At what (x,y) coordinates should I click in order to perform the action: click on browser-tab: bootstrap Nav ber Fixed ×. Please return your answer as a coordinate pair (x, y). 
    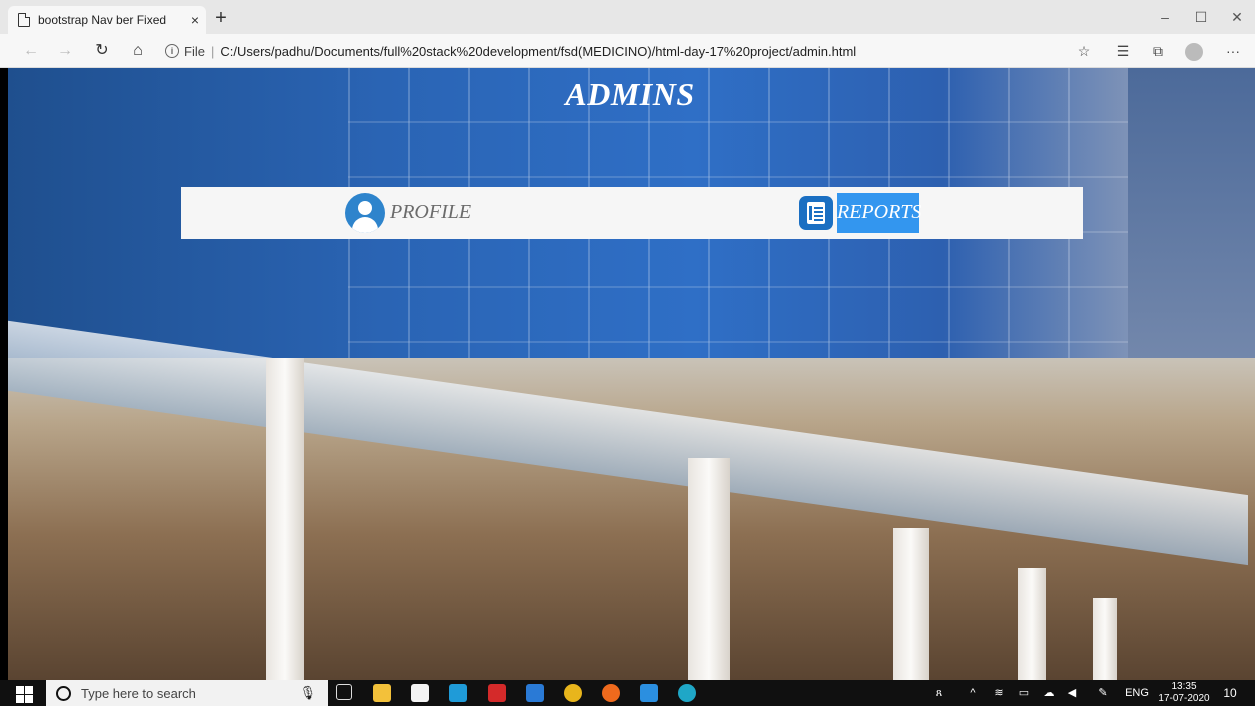
    Looking at the image, I should click on (107, 20).